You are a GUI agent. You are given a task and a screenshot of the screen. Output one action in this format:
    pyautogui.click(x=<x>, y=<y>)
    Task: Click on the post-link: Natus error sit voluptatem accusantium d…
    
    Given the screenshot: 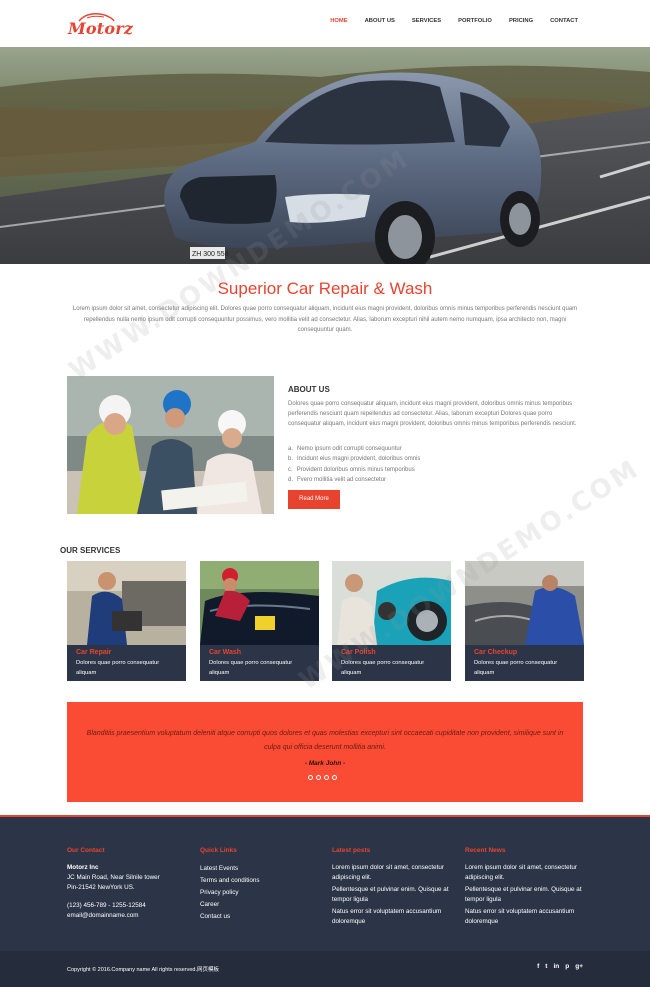 What is the action you would take?
    pyautogui.click(x=394, y=917)
    